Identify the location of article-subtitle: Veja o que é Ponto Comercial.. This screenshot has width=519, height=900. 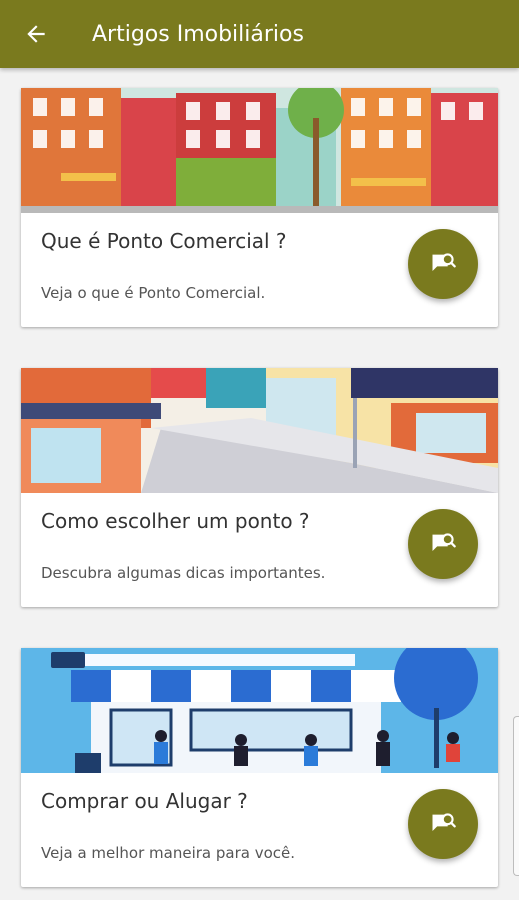
(153, 293).